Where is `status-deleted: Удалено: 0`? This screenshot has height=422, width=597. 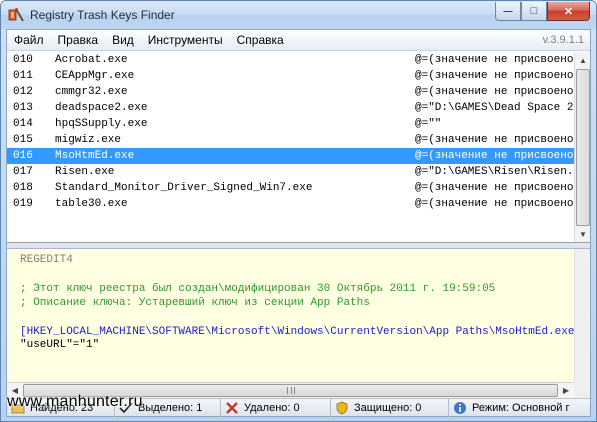
status-deleted: Удалено: 0 is located at coordinates (276, 407).